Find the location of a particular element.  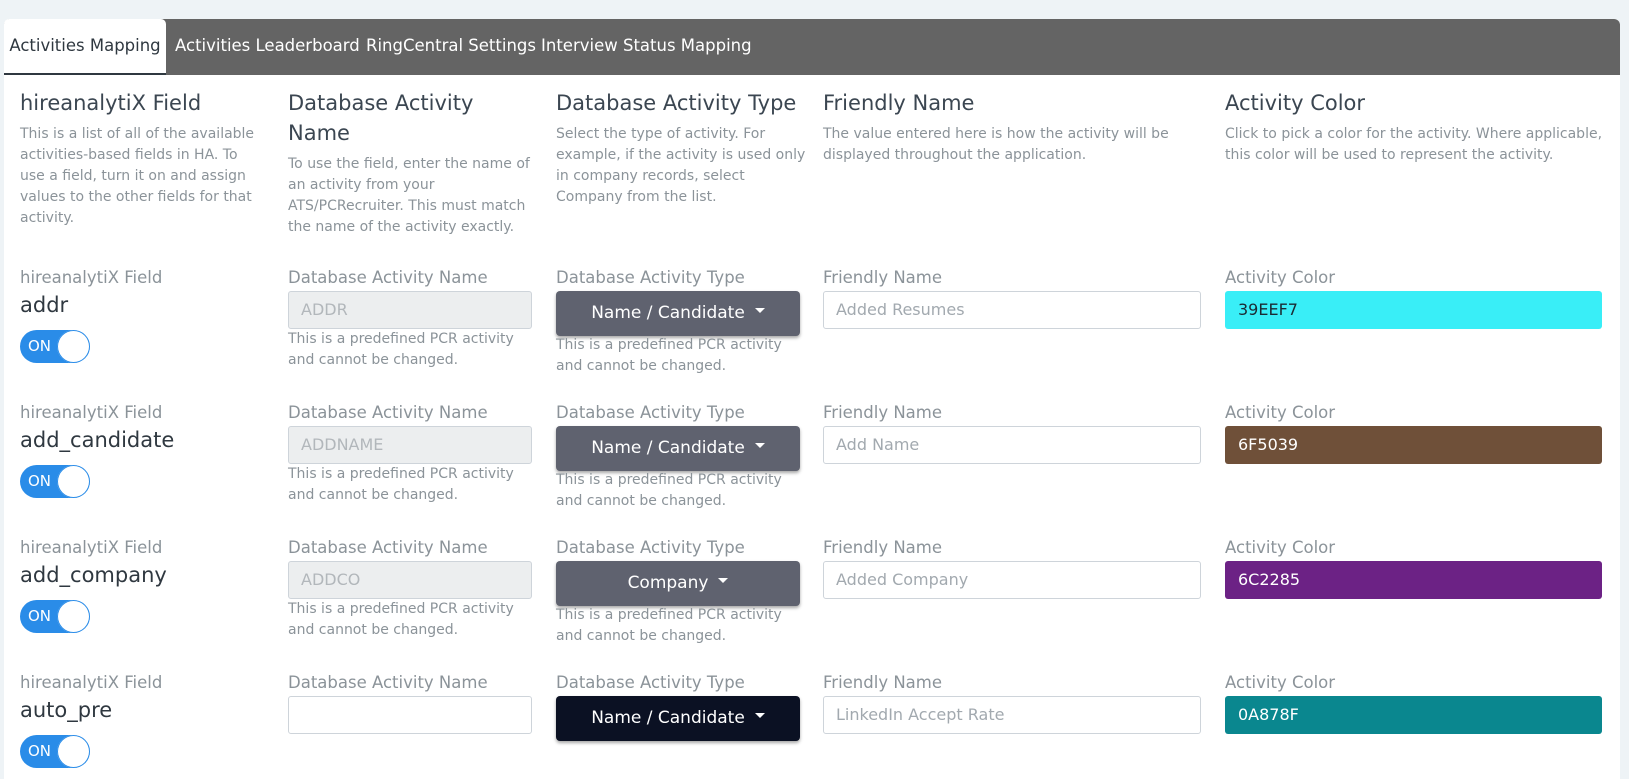

tab-interview-status-mapping: Interview Status Mapping is located at coordinates (646, 47).